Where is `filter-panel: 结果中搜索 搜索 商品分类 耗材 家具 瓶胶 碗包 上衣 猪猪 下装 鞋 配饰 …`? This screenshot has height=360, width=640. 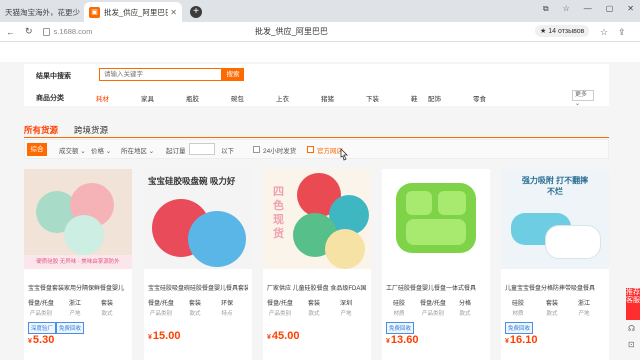 filter-panel: 结果中搜索 搜索 商品分类 耗材 家具 瓶胶 碗包 上衣 猪猪 下装 鞋 配饰 … is located at coordinates (316, 85).